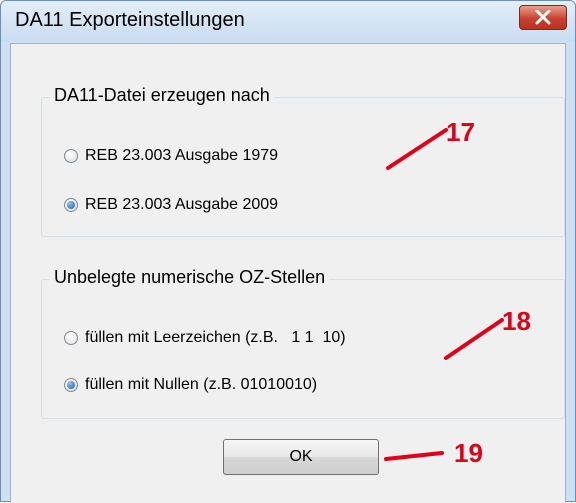 The image size is (576, 503). What do you see at coordinates (516, 321) in the screenshot?
I see `annotation-label-18: 18` at bounding box center [516, 321].